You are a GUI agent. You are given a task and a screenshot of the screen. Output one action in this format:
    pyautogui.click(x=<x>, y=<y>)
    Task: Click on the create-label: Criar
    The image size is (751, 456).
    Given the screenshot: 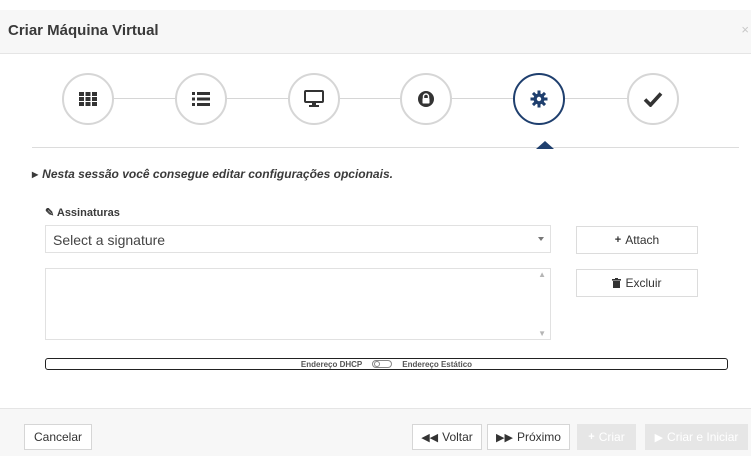 What is the action you would take?
    pyautogui.click(x=611, y=437)
    